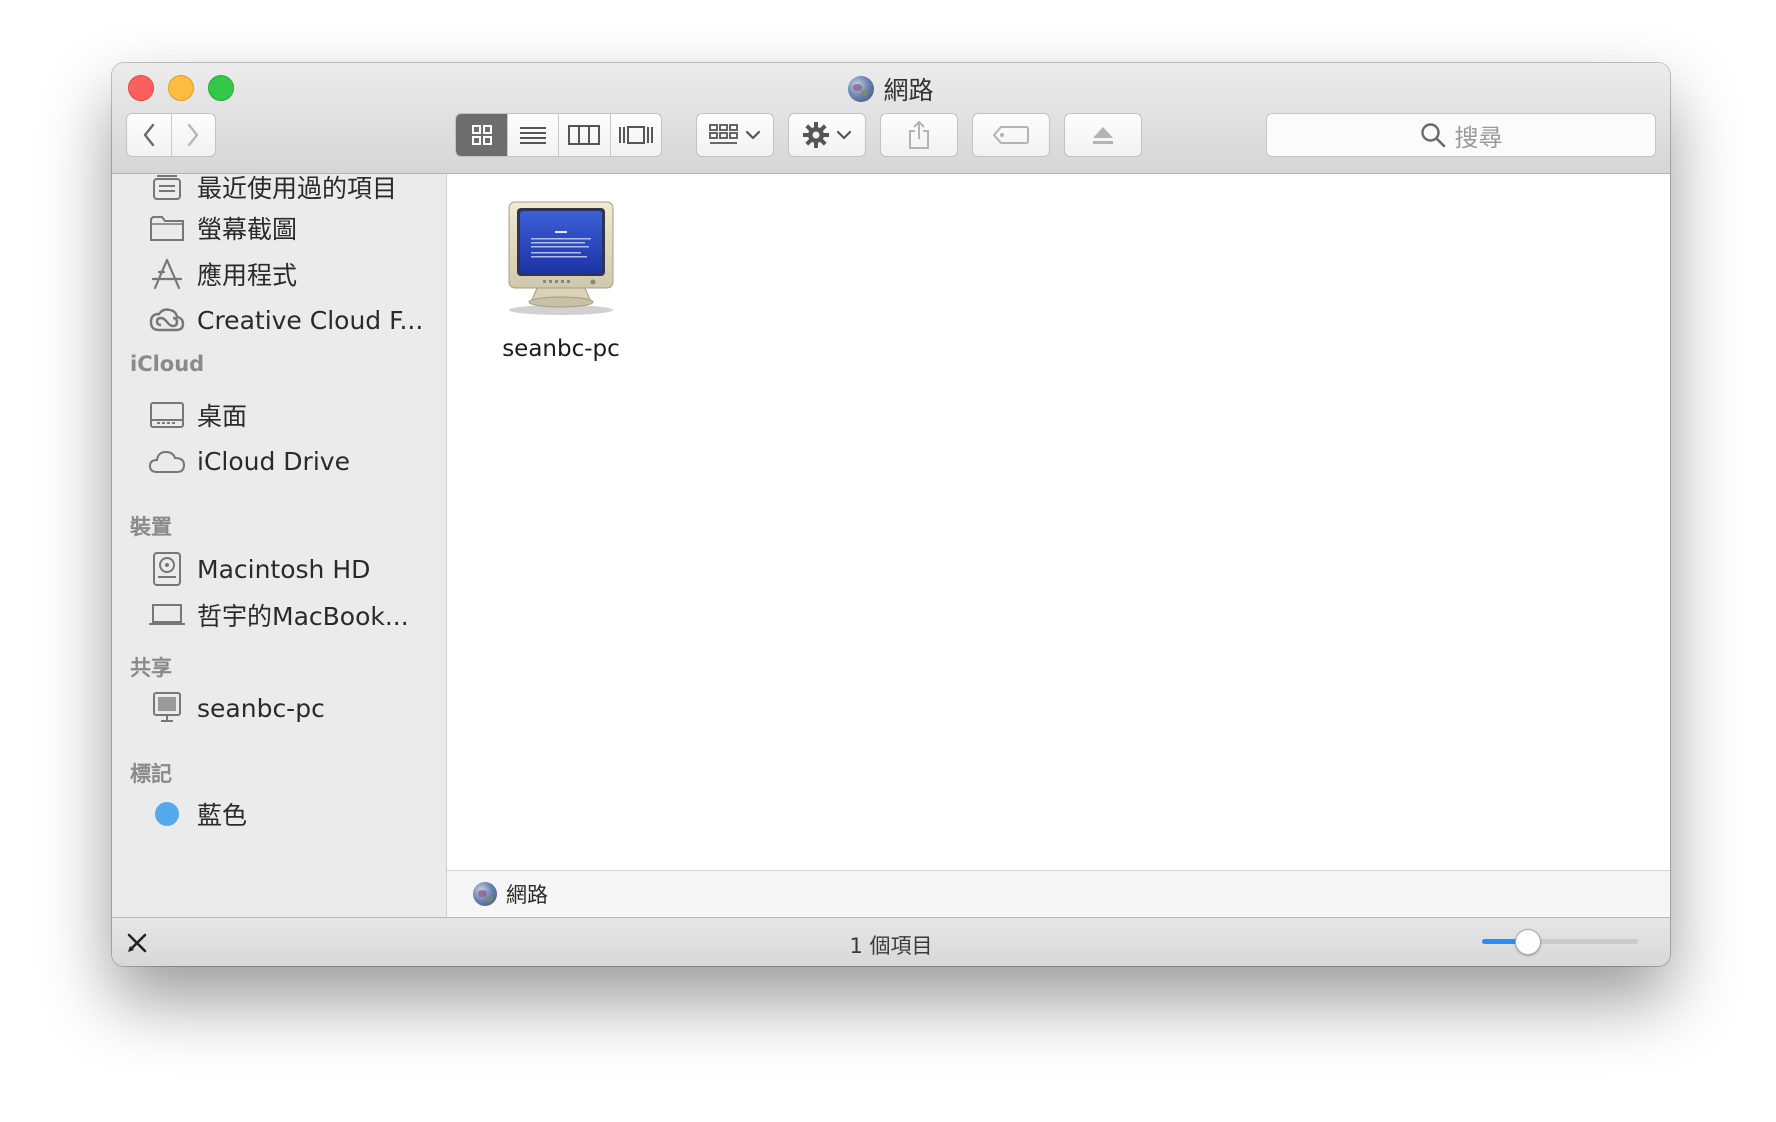  I want to click on sidebar-item-label: 最近使用過的項目, so click(297, 188).